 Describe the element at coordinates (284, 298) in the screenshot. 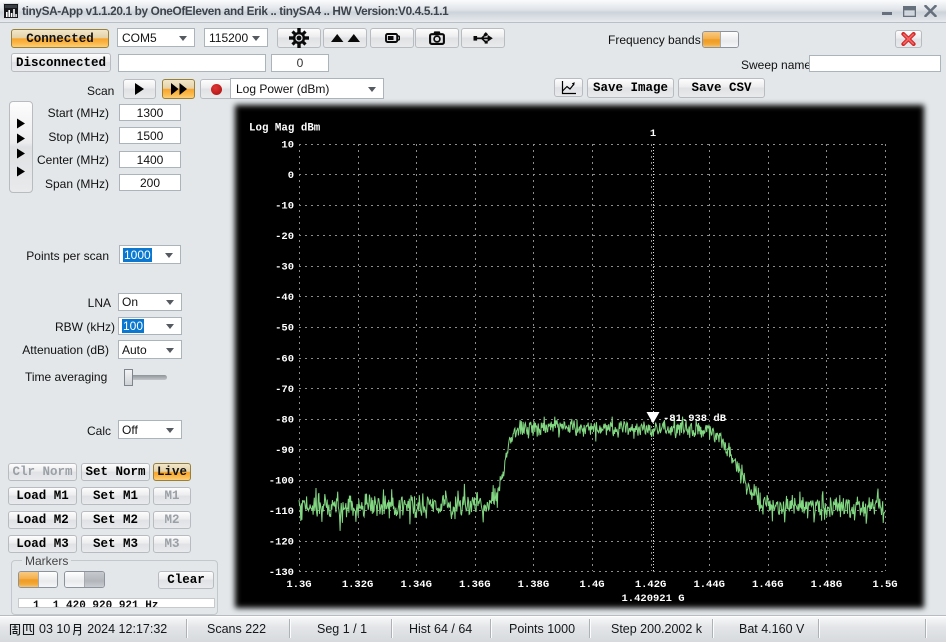

I see `svg-text: -40` at that location.